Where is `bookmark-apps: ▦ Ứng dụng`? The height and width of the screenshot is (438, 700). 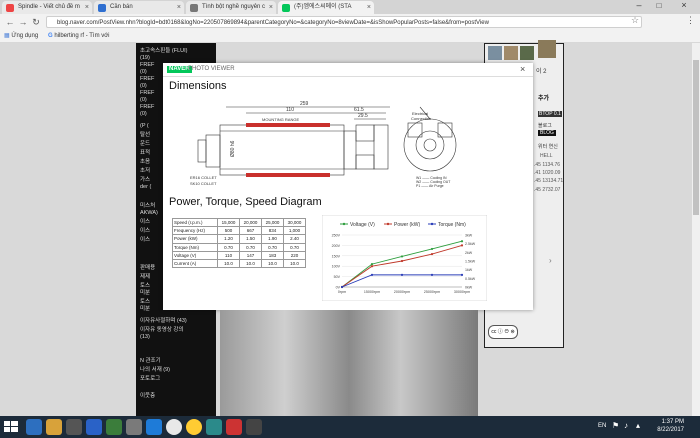 bookmark-apps: ▦ Ứng dụng is located at coordinates (21, 36).